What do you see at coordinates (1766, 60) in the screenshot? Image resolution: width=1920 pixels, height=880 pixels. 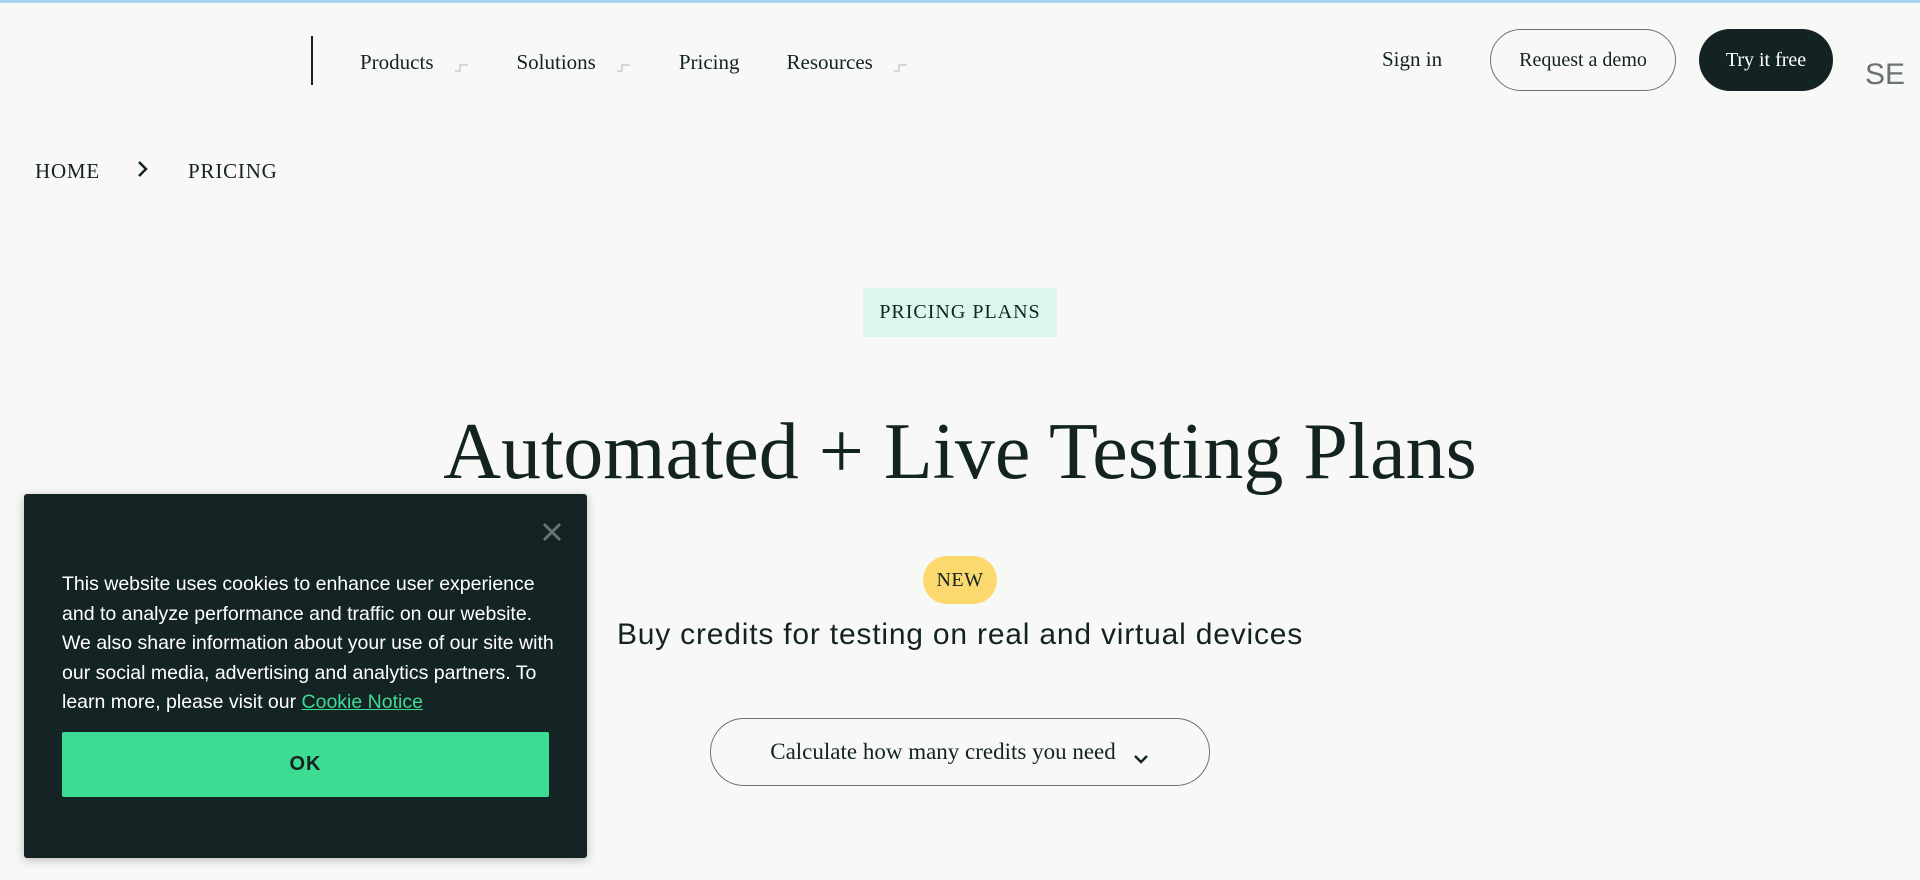 I see `try-free-button: Try it free` at bounding box center [1766, 60].